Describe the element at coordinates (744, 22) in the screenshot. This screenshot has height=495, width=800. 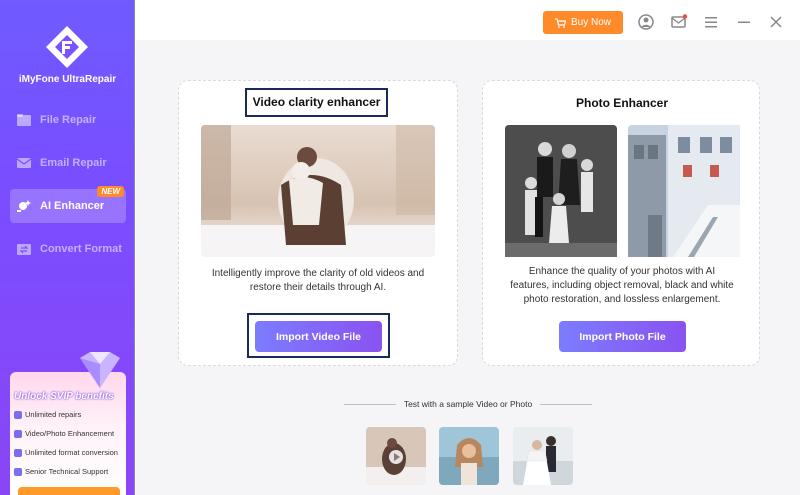
I see `minimize-icon` at that location.